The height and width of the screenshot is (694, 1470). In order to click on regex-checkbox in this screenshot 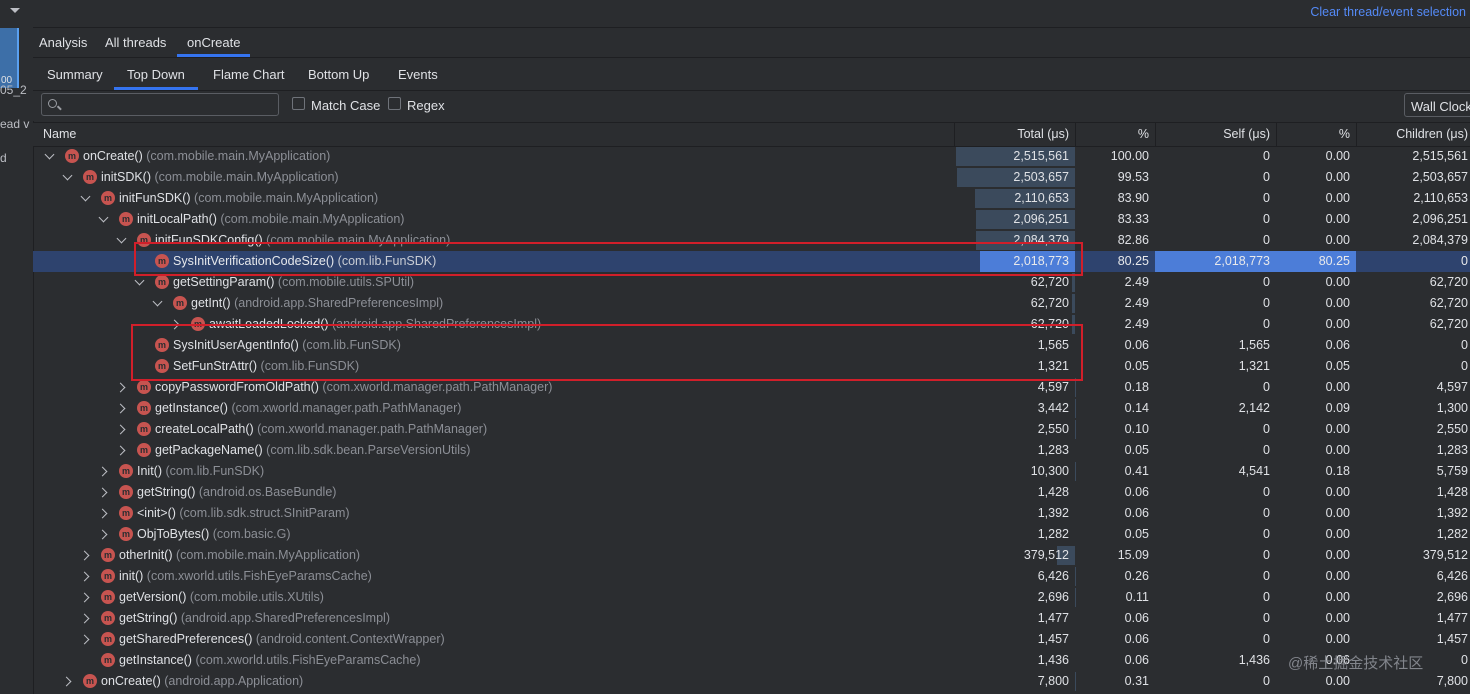, I will do `click(394, 103)`.